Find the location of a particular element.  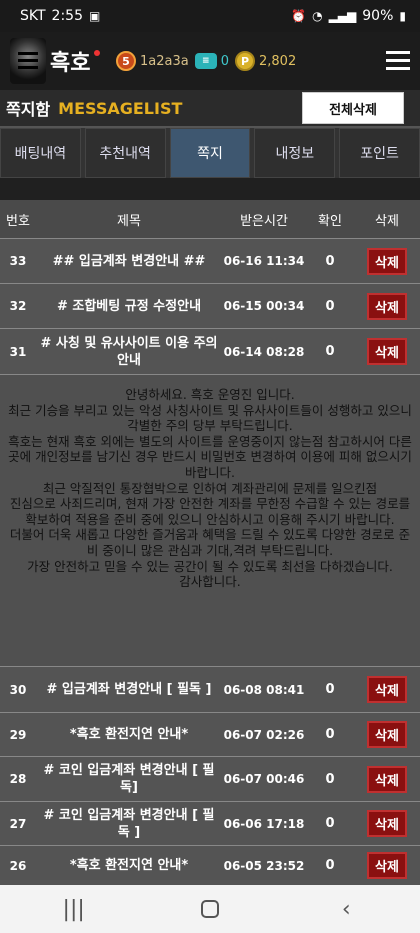

tiger-logo-icon is located at coordinates (28, 61).